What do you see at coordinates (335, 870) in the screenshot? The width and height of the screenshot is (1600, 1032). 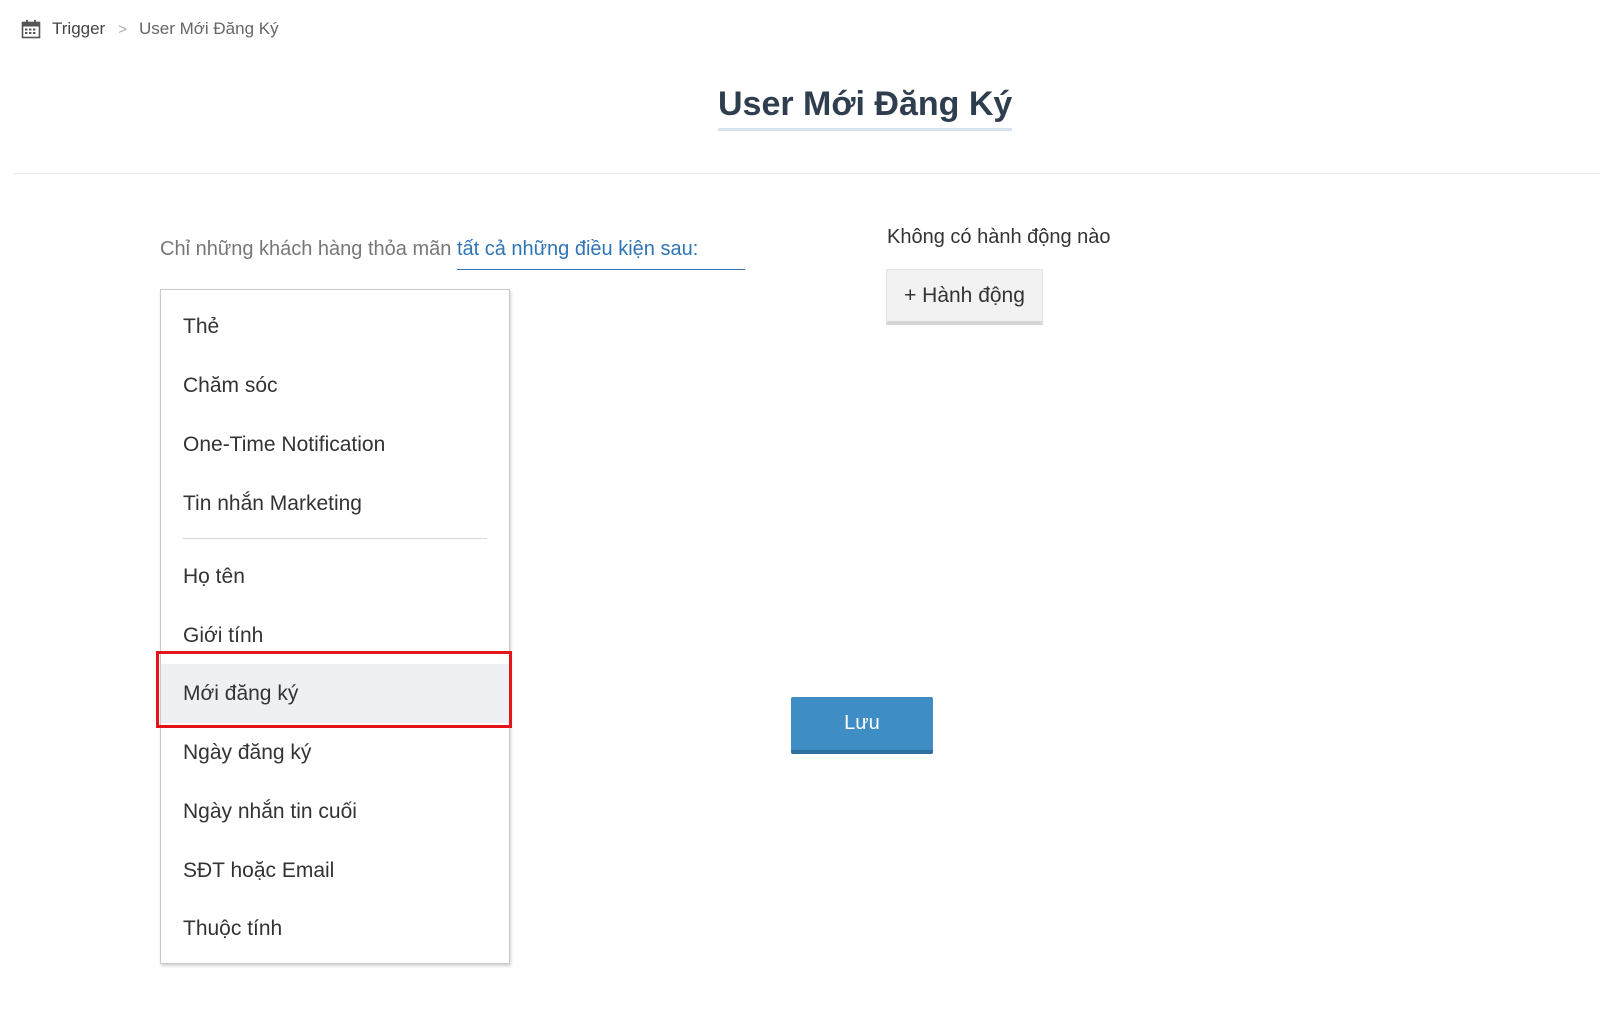 I see `dropdown-item: SĐT hoặc Email` at bounding box center [335, 870].